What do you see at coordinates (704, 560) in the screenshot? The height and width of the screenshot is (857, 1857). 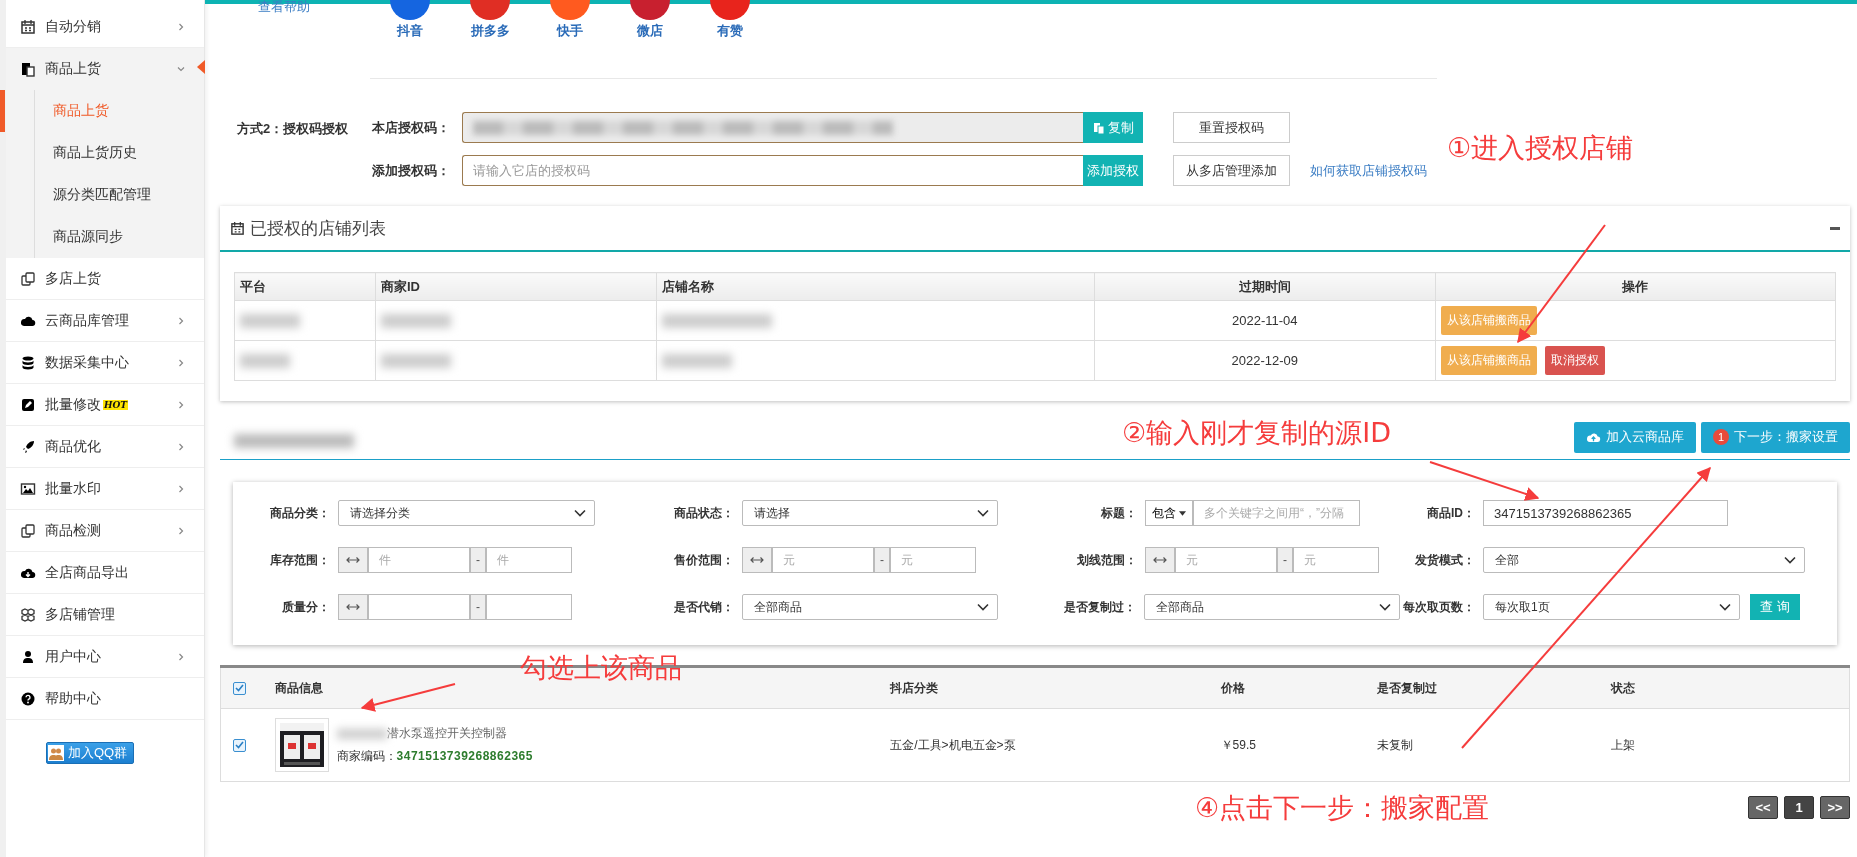 I see `filter-label: 售价范围：` at bounding box center [704, 560].